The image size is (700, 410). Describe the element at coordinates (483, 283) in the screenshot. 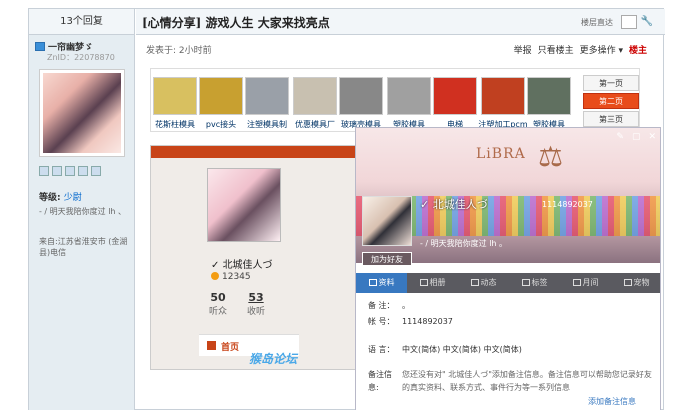

I see `tab-feed: 动态` at that location.